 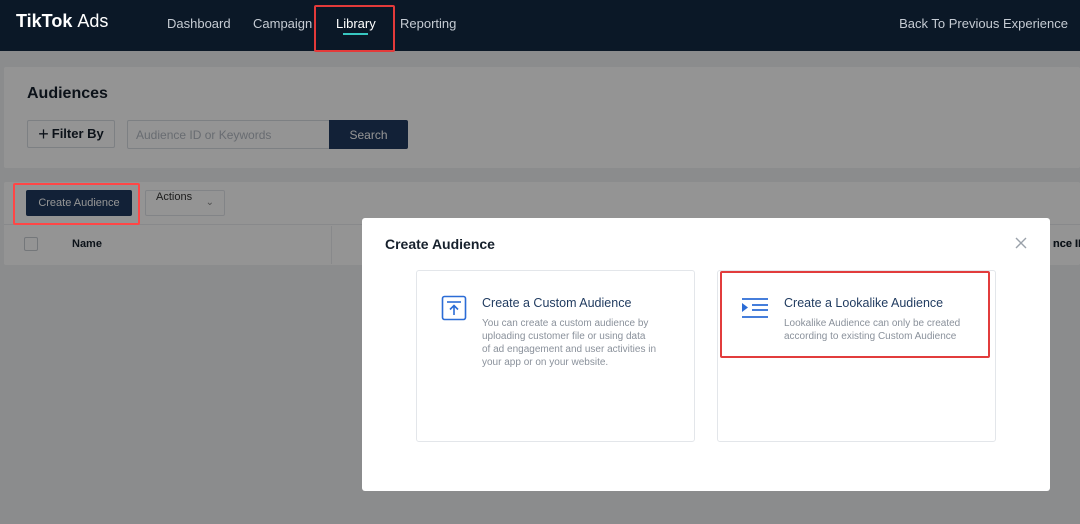 I want to click on custom-audience-desc-line: of ad engagement and user activities in, so click(x=569, y=349).